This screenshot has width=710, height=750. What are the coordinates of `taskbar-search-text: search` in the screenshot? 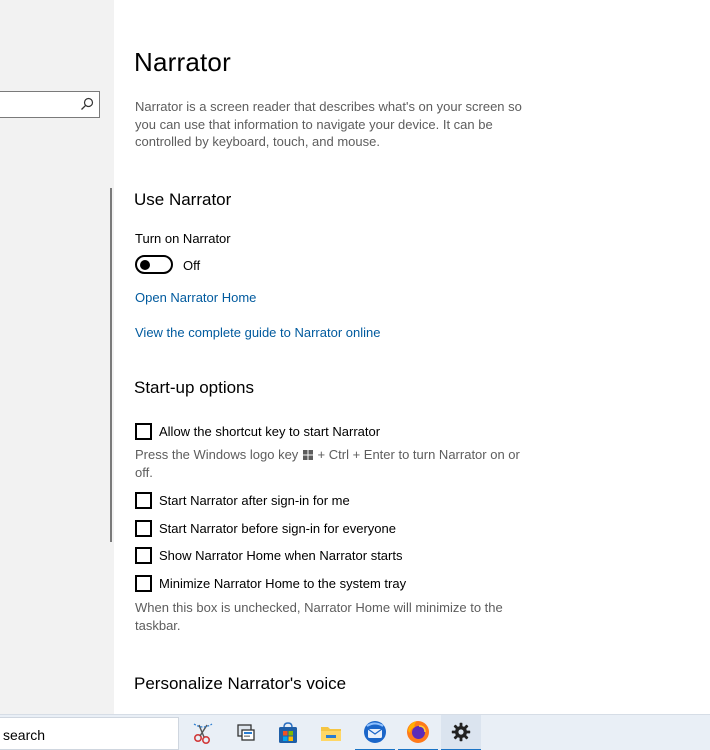 It's located at (24, 735).